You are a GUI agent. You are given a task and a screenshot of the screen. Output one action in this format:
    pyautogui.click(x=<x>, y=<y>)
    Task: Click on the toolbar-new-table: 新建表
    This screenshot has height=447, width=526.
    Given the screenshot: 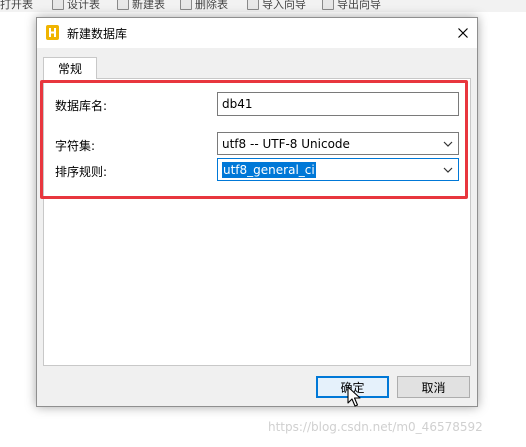 What is the action you would take?
    pyautogui.click(x=141, y=6)
    